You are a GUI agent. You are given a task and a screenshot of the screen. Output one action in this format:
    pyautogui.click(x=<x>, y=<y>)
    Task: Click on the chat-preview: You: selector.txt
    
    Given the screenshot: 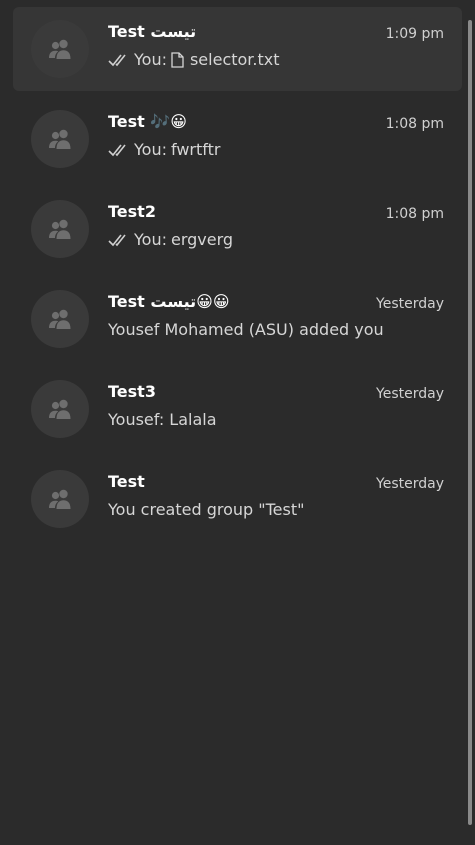 What is the action you would take?
    pyautogui.click(x=194, y=60)
    